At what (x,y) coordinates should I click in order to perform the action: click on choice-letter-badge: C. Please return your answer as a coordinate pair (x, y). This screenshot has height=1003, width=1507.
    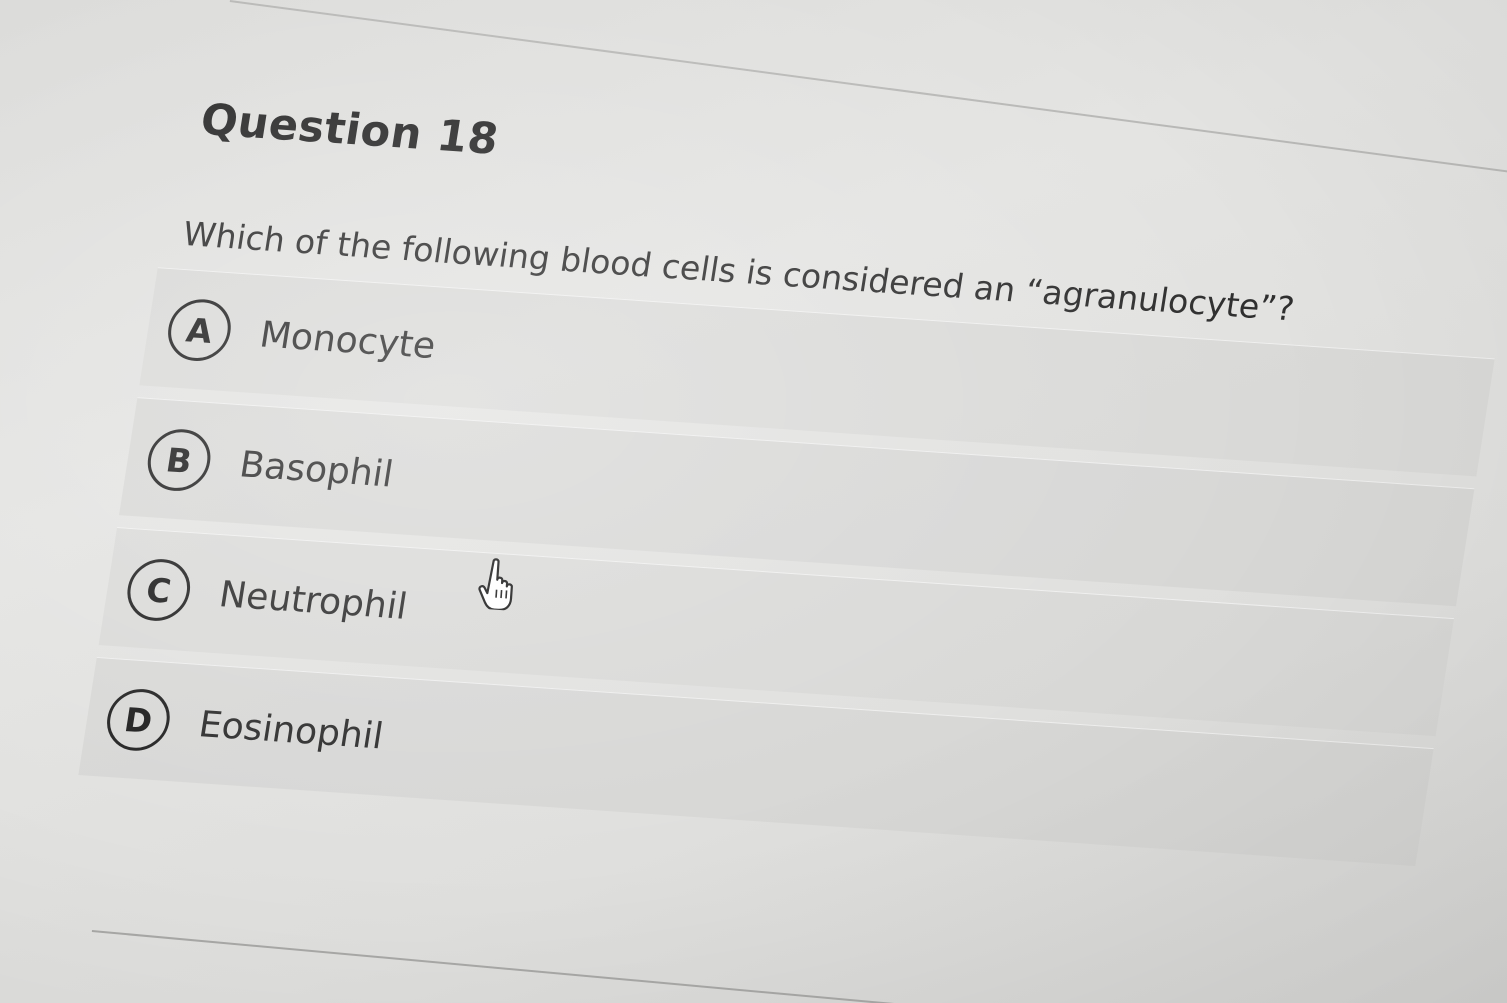
    Looking at the image, I should click on (159, 590).